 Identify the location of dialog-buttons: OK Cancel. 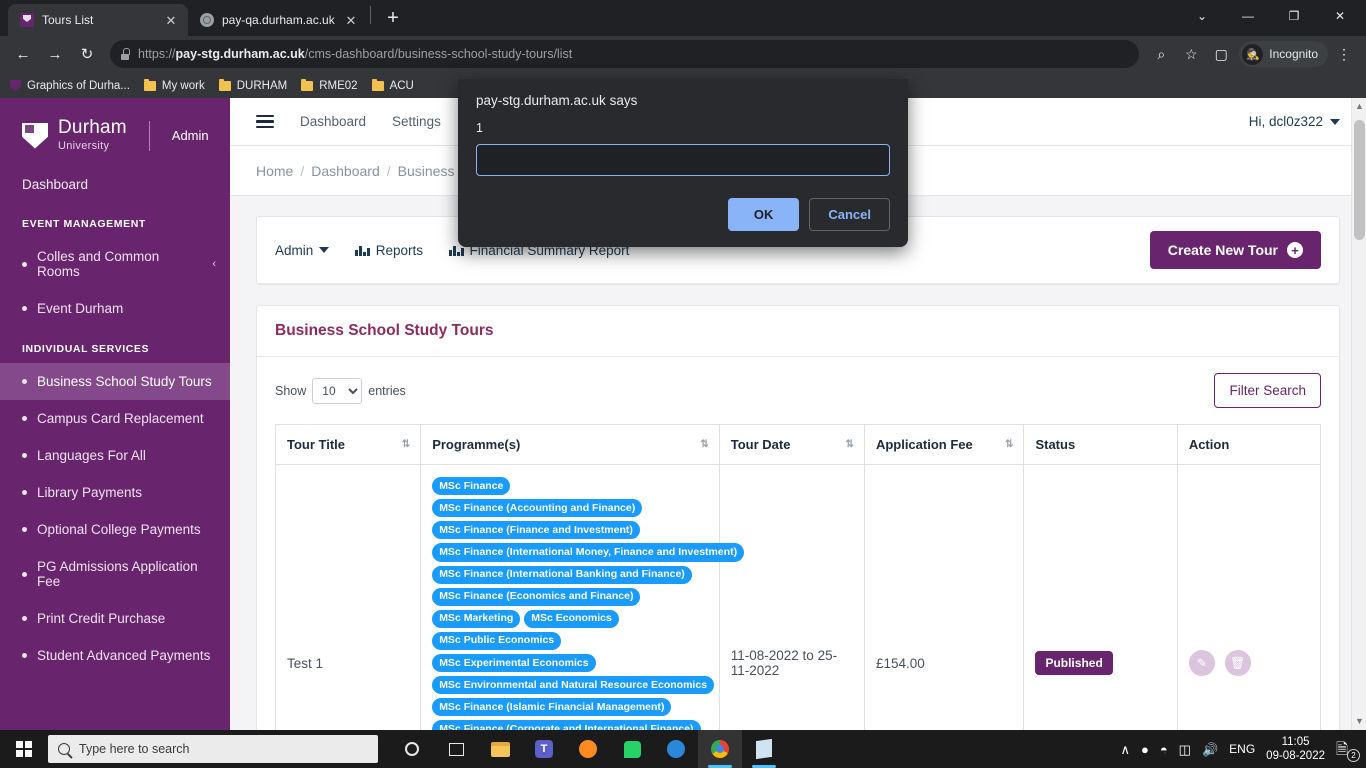
(683, 214).